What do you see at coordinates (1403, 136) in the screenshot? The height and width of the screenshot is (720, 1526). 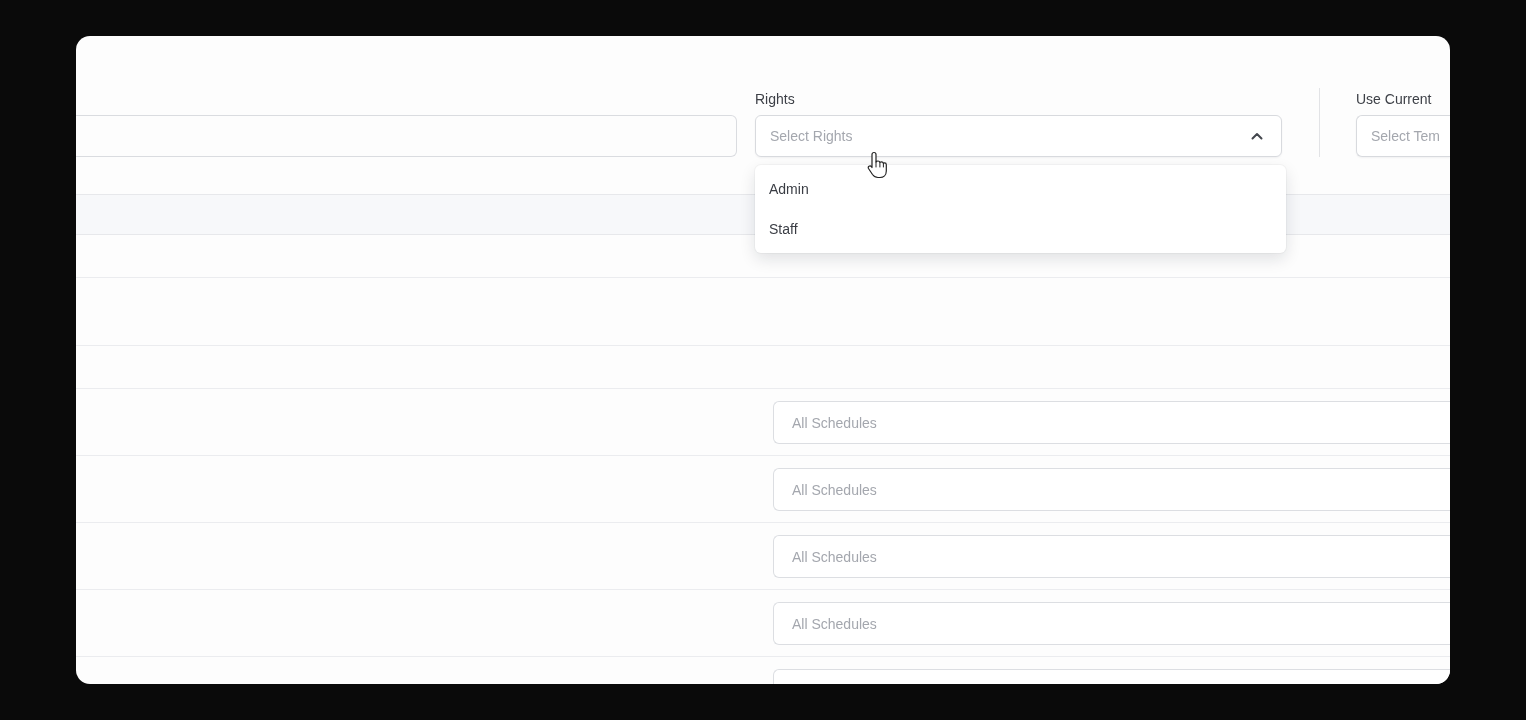 I see `select-field: Select Tem` at bounding box center [1403, 136].